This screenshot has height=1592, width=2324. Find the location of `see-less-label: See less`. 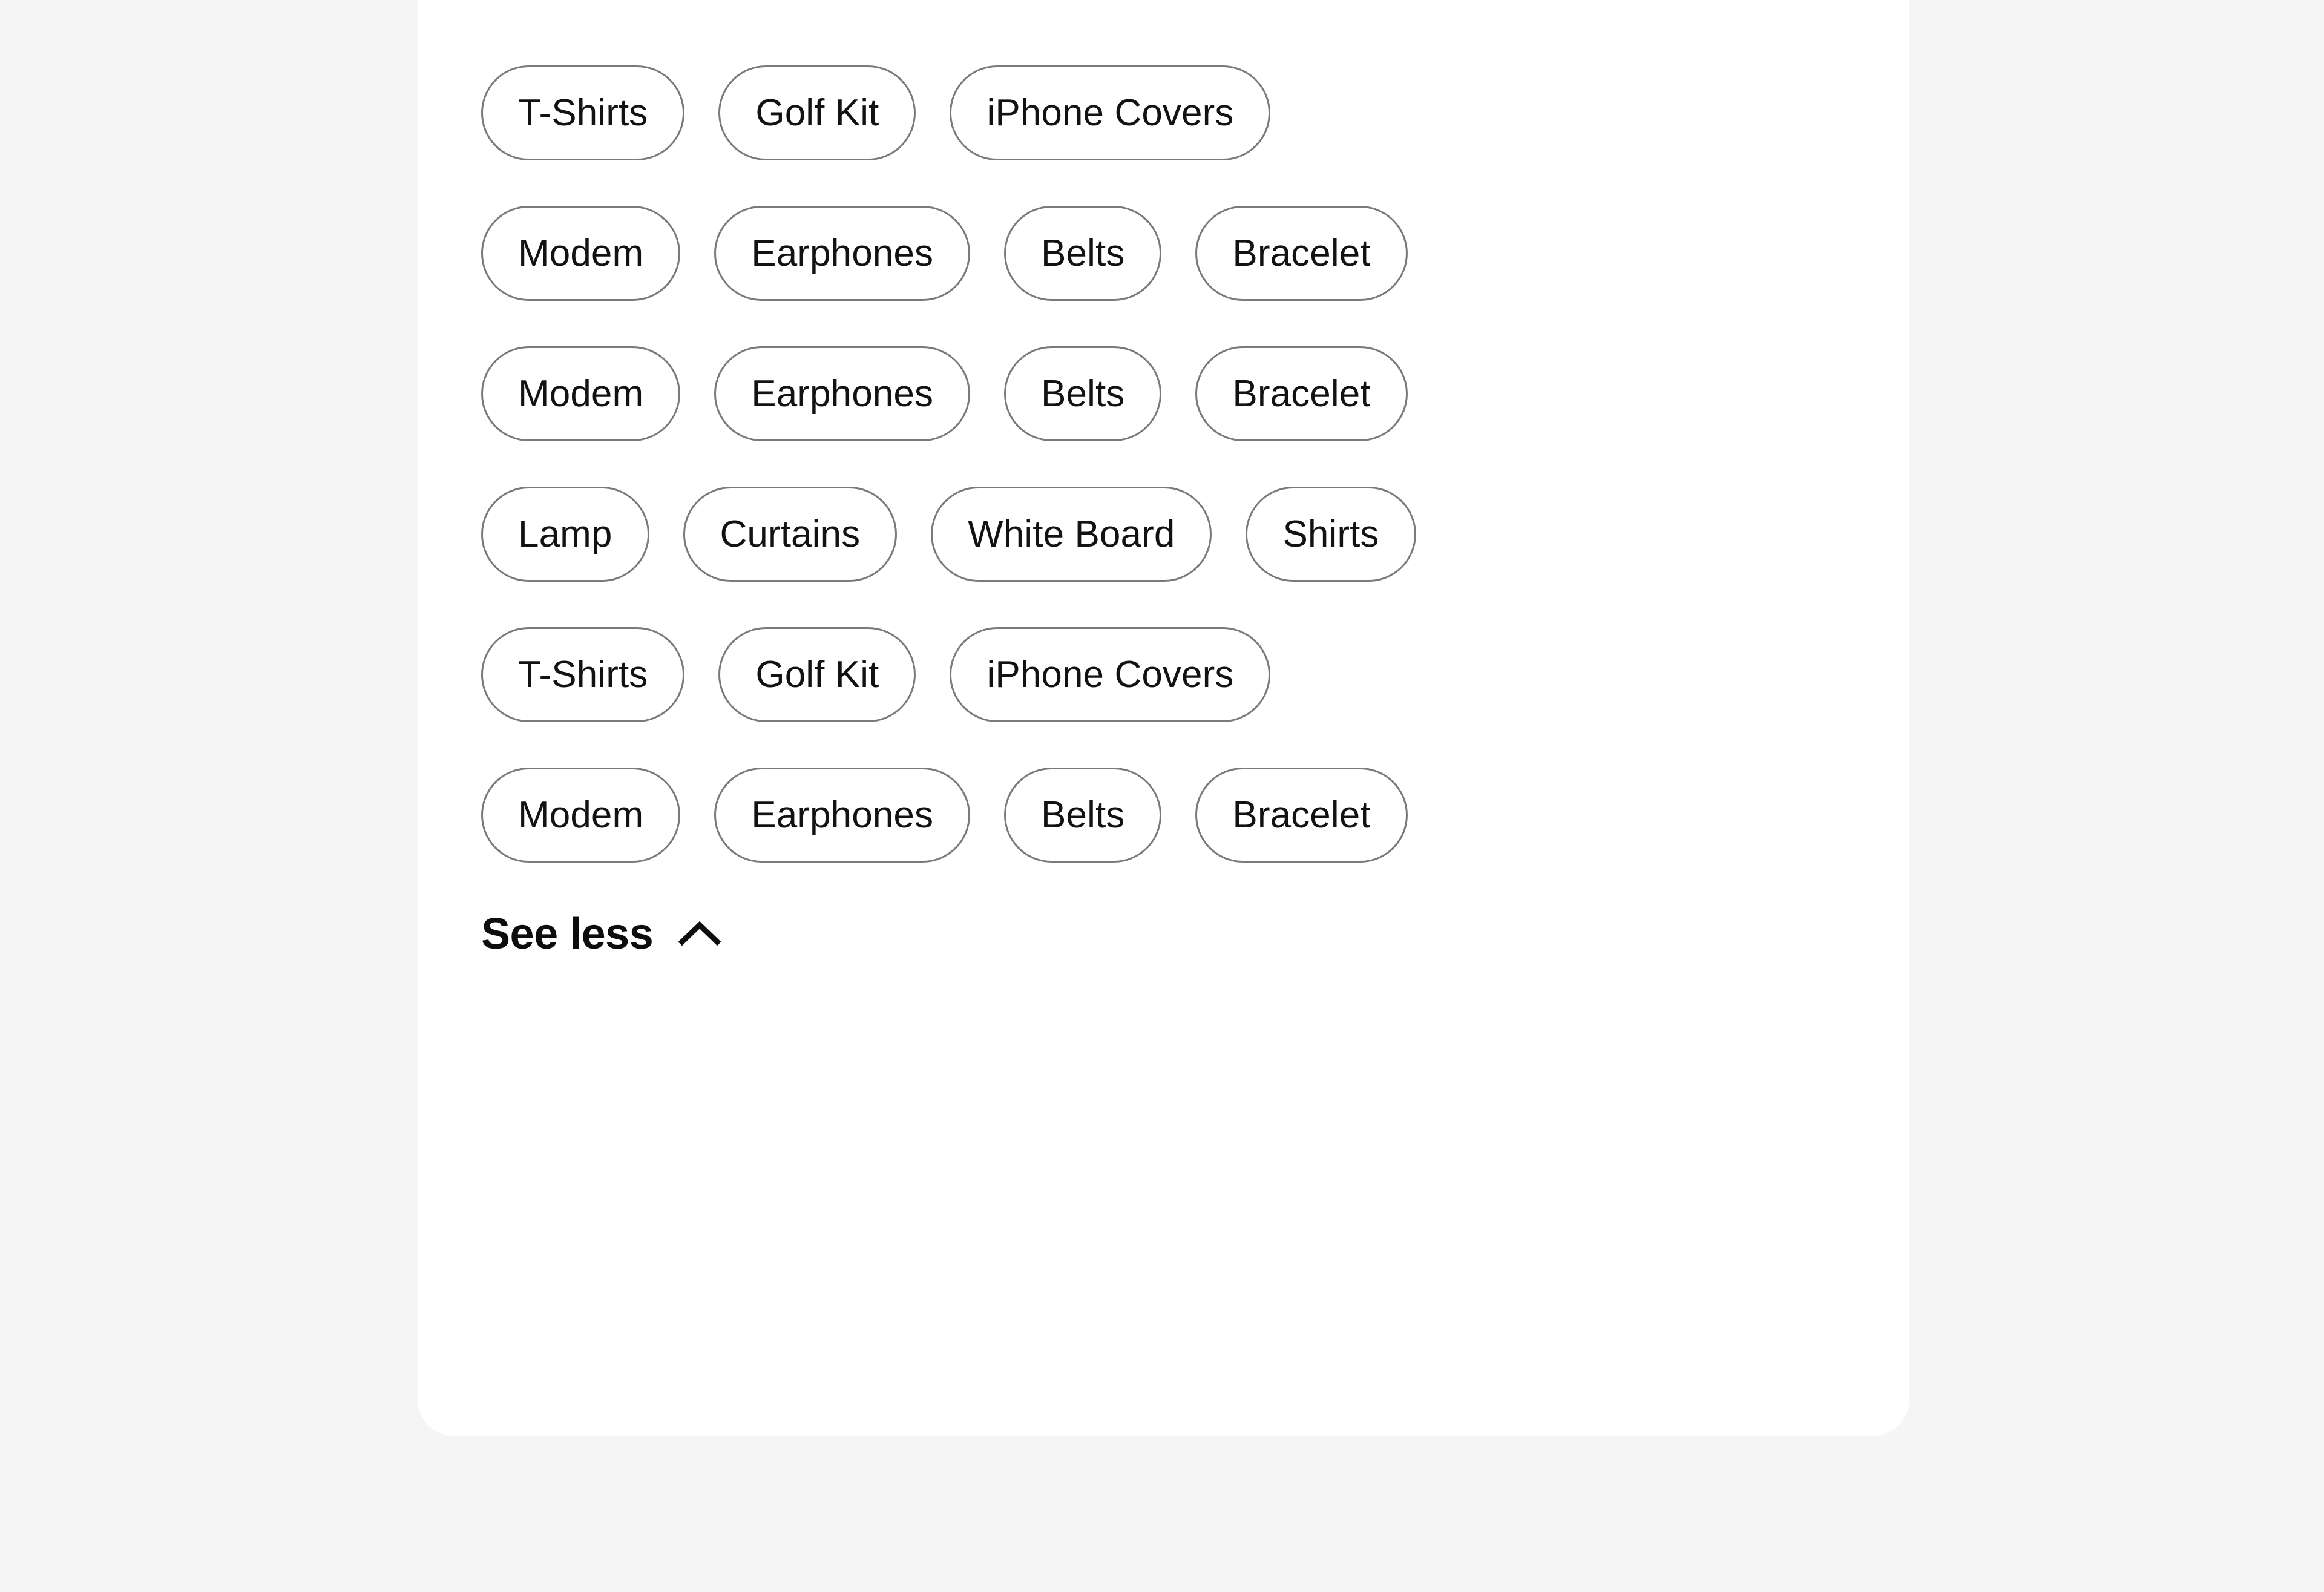

see-less-label: See less is located at coordinates (567, 934).